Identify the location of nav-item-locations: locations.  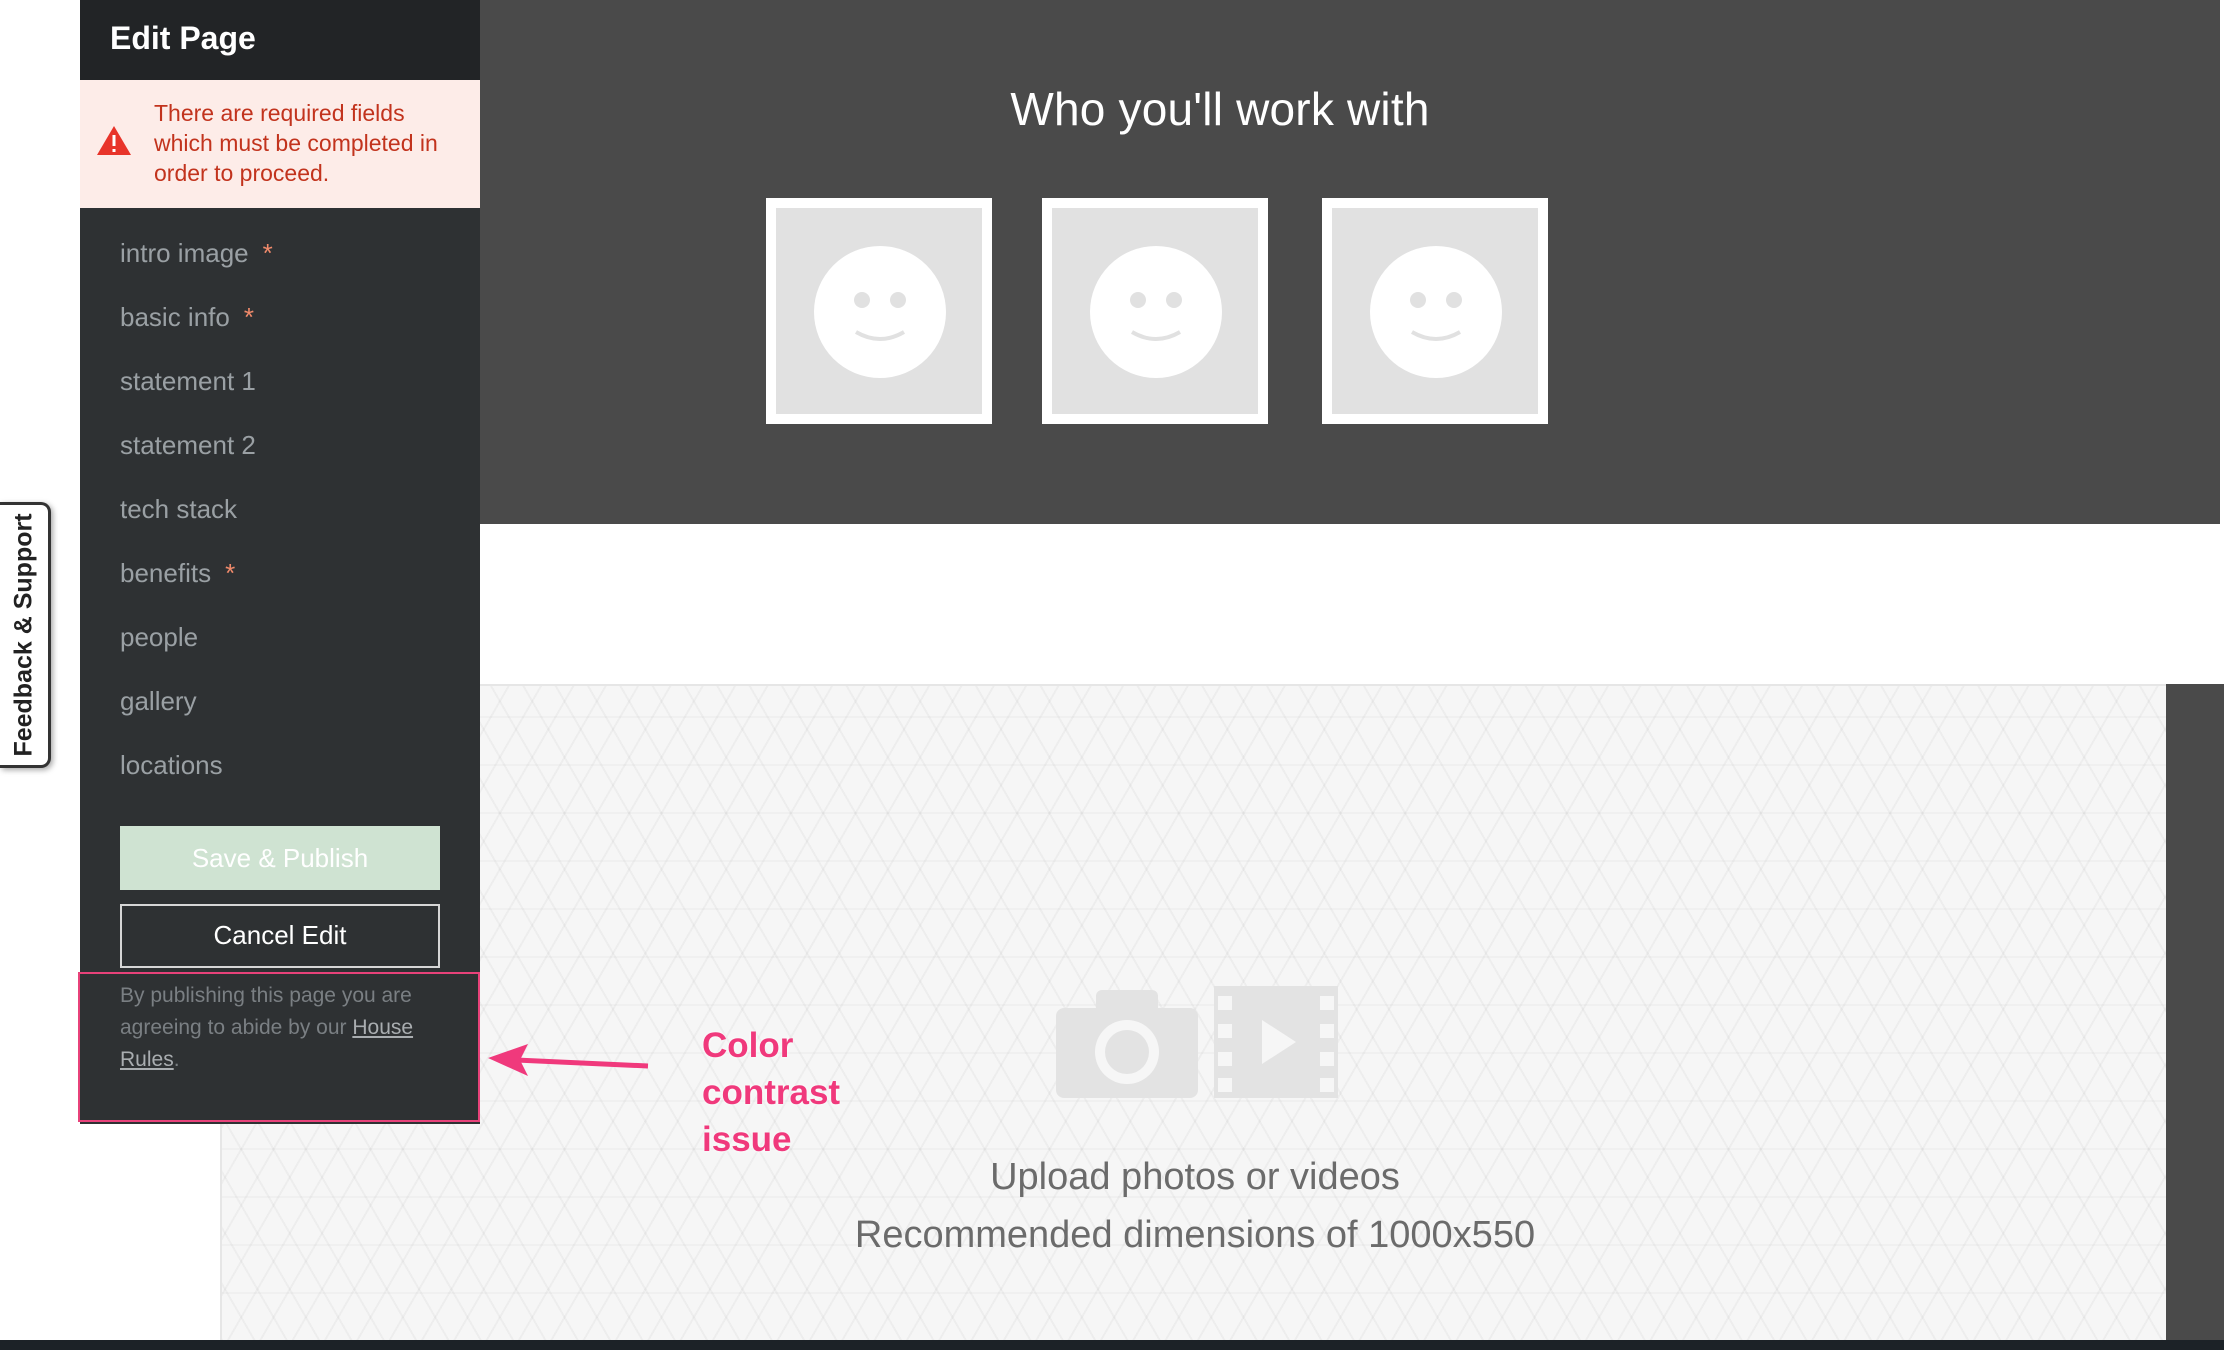
(280, 774).